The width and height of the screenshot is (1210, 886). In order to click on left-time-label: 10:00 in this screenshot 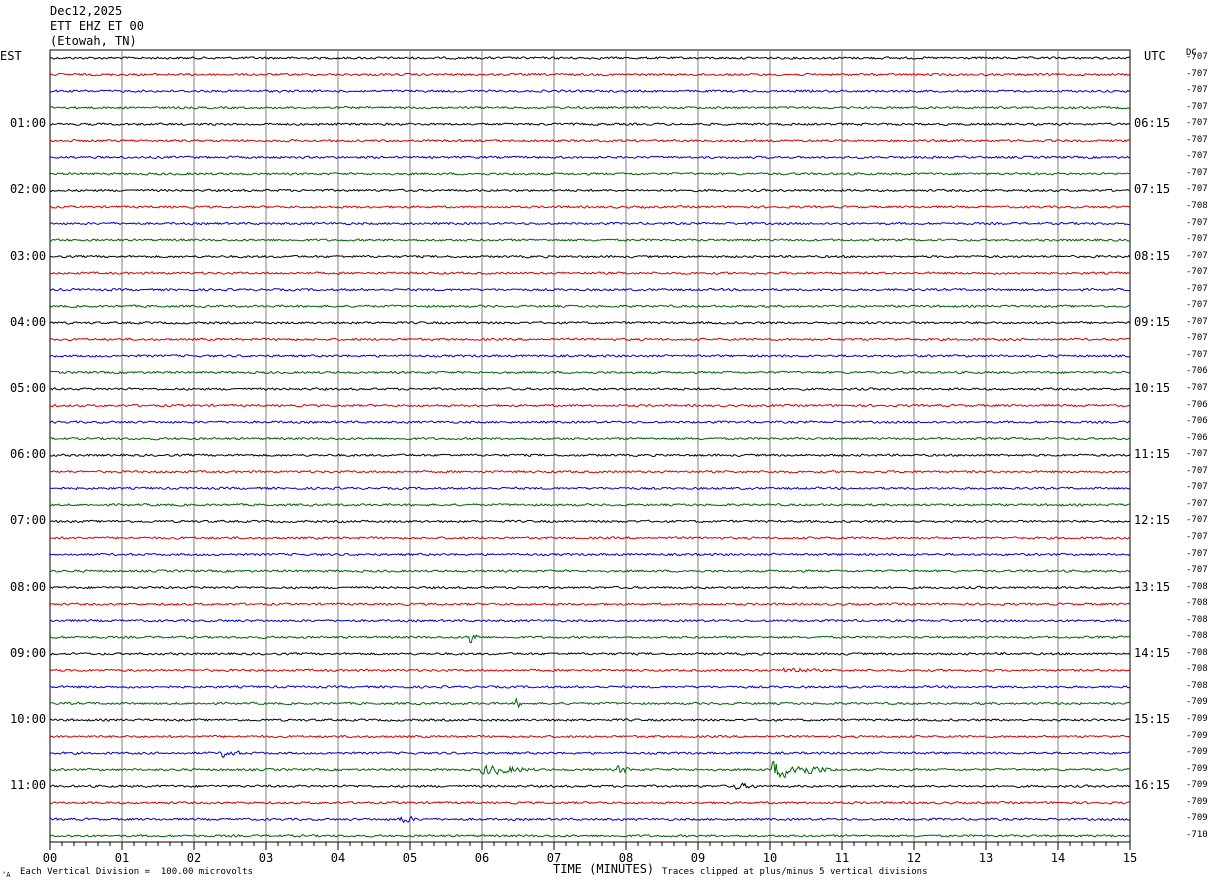, I will do `click(28, 719)`.